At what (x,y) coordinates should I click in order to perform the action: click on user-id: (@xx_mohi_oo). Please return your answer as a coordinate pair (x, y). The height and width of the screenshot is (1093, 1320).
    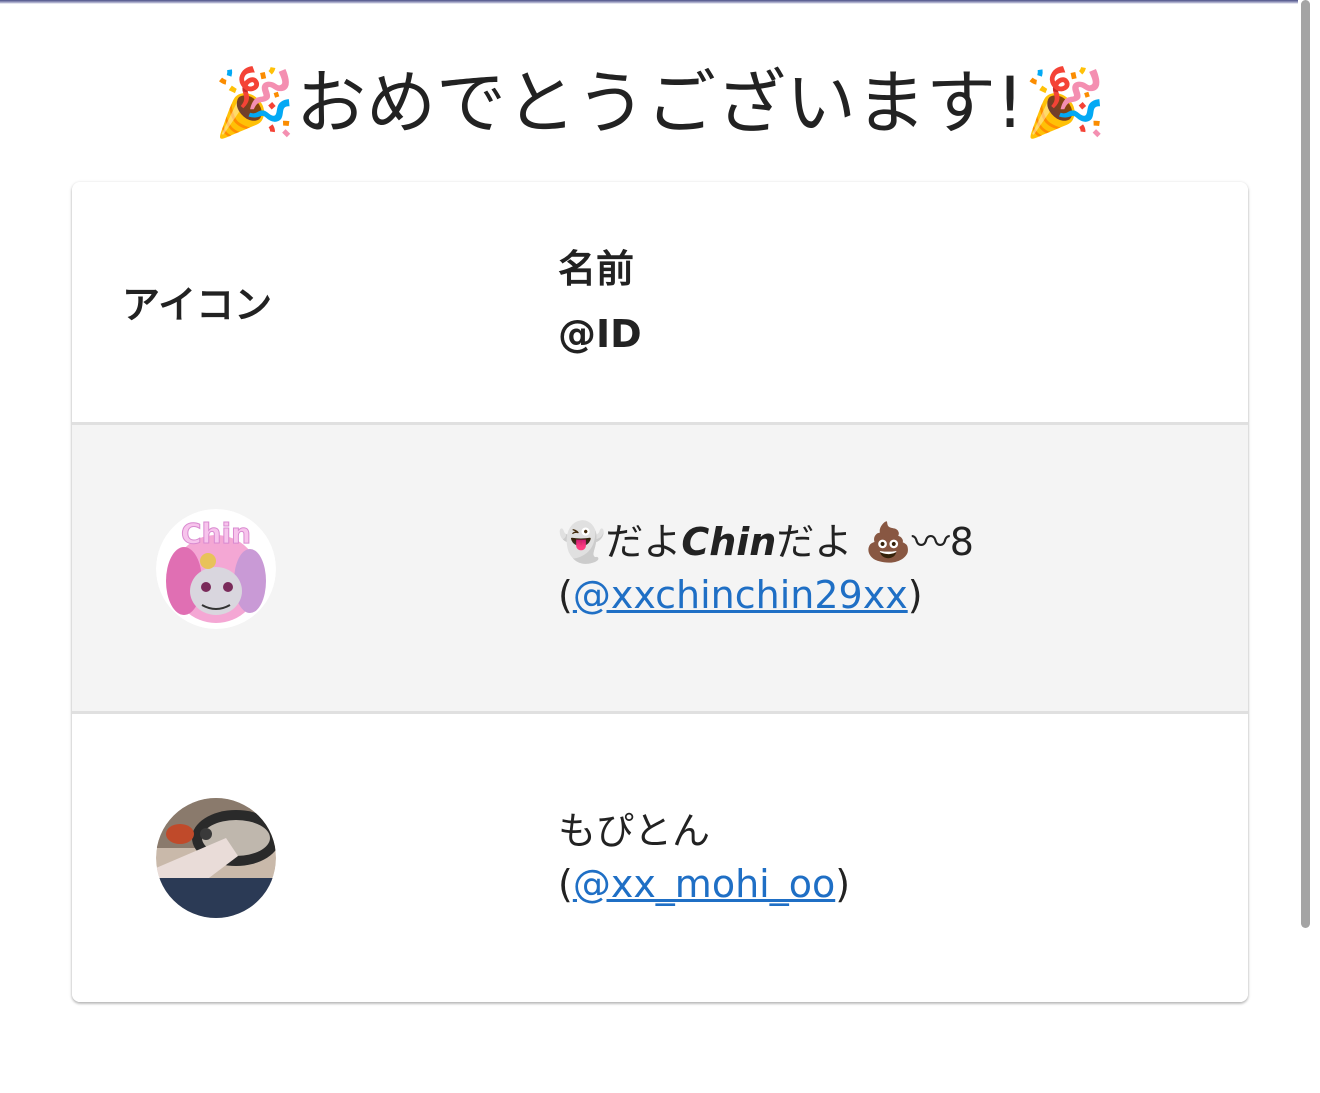
    Looking at the image, I should click on (704, 884).